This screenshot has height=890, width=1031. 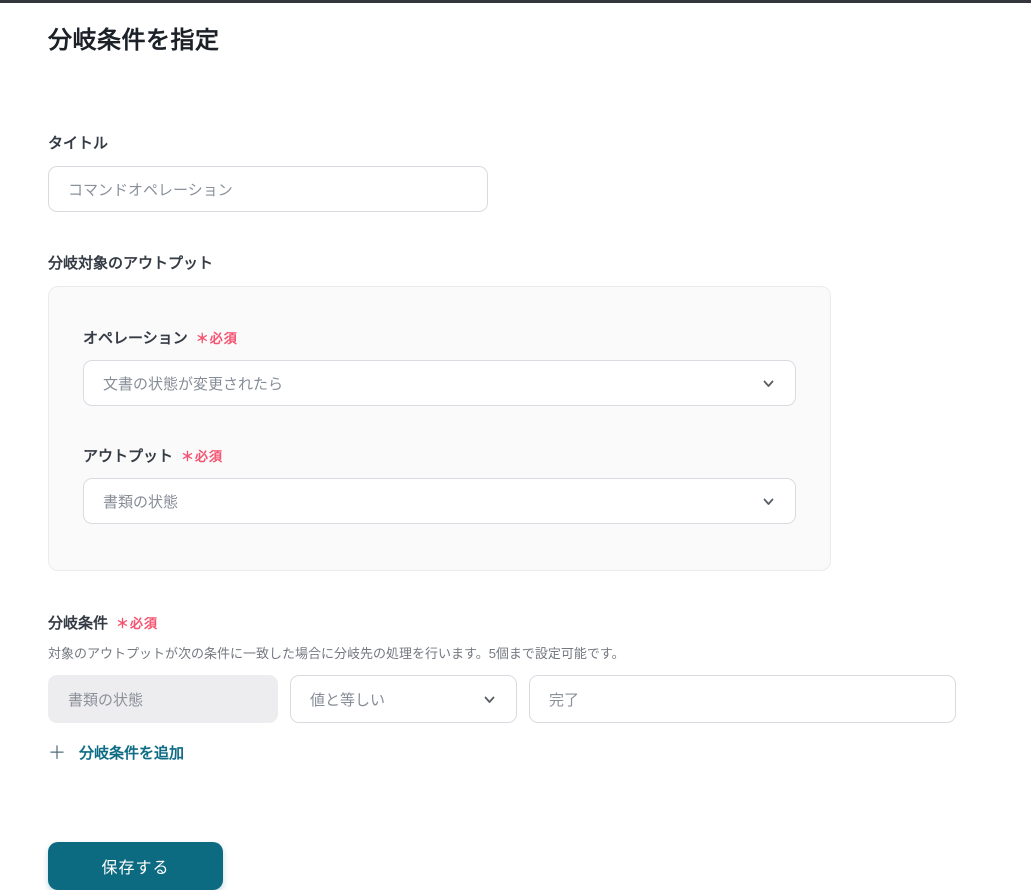 What do you see at coordinates (141, 502) in the screenshot?
I see `output-selected-value: 書類の状態` at bounding box center [141, 502].